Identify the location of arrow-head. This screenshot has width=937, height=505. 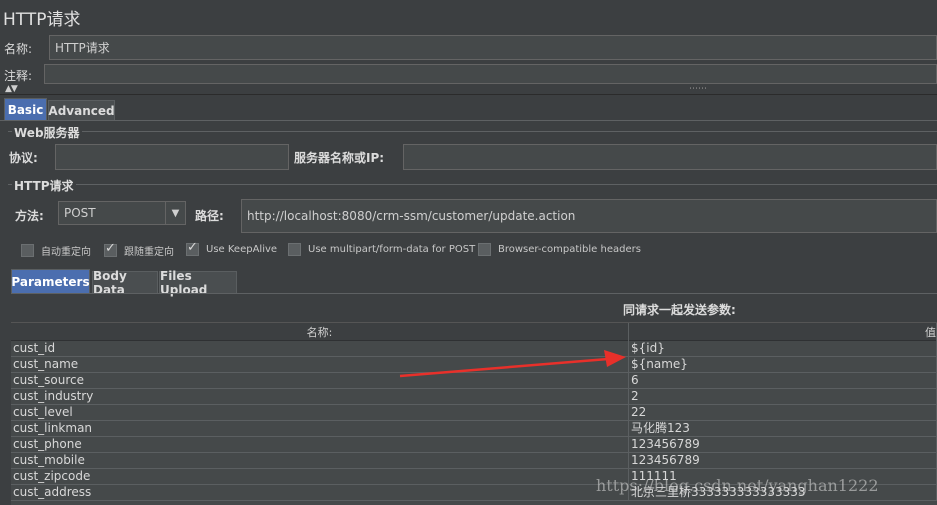
(615, 358).